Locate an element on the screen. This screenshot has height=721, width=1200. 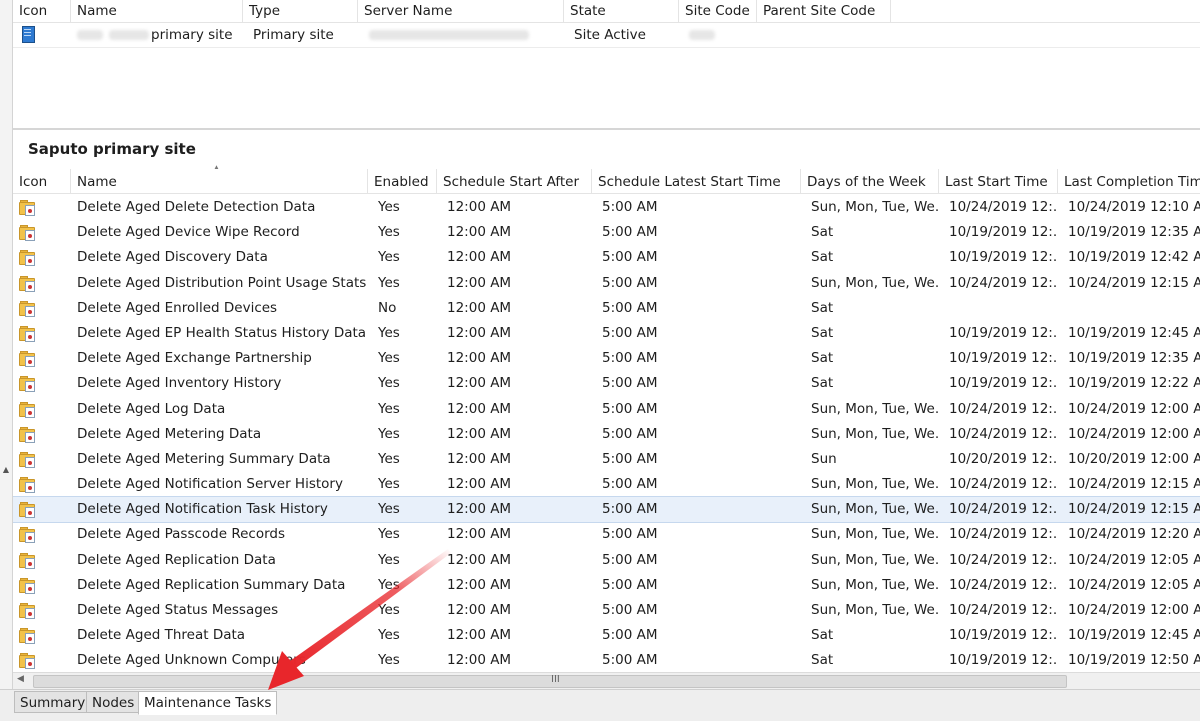
horizontal-scrollbar: ◀ III is located at coordinates (606, 680).